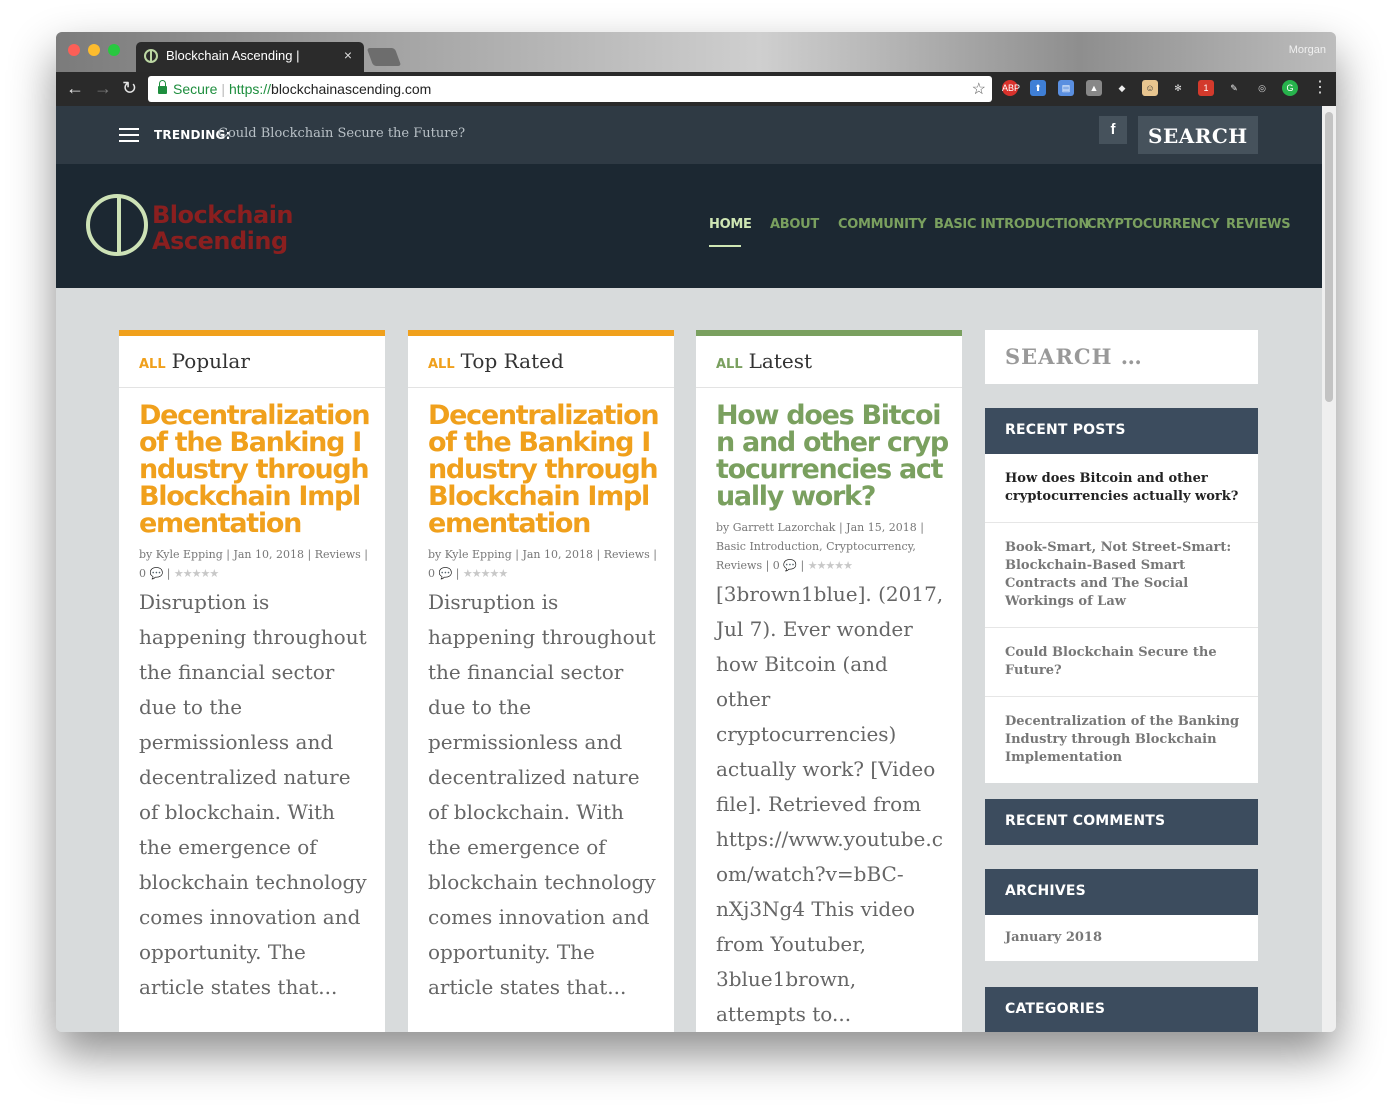  Describe the element at coordinates (114, 50) in the screenshot. I see `zoom-window-button` at that location.